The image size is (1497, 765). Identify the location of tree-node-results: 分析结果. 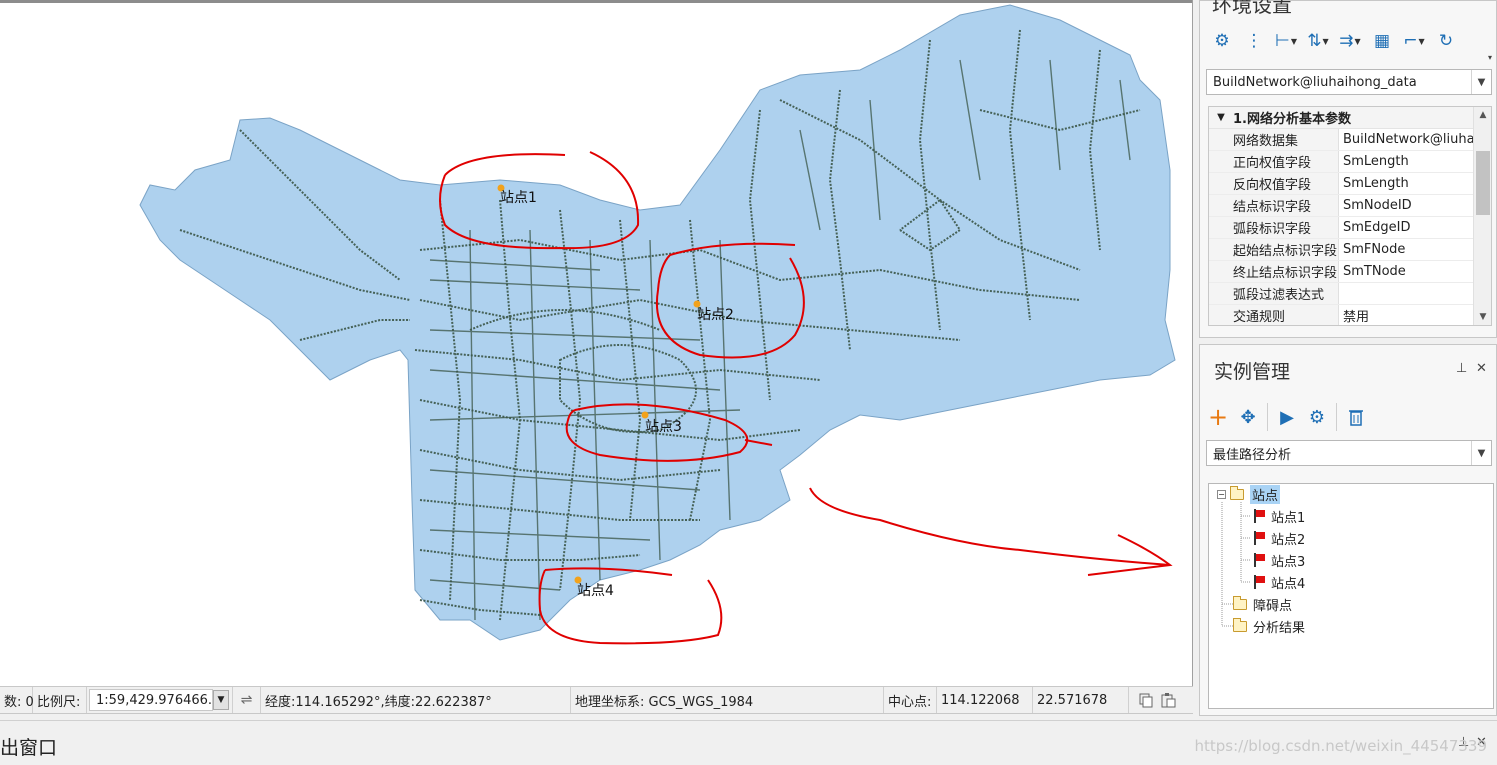
(1269, 626).